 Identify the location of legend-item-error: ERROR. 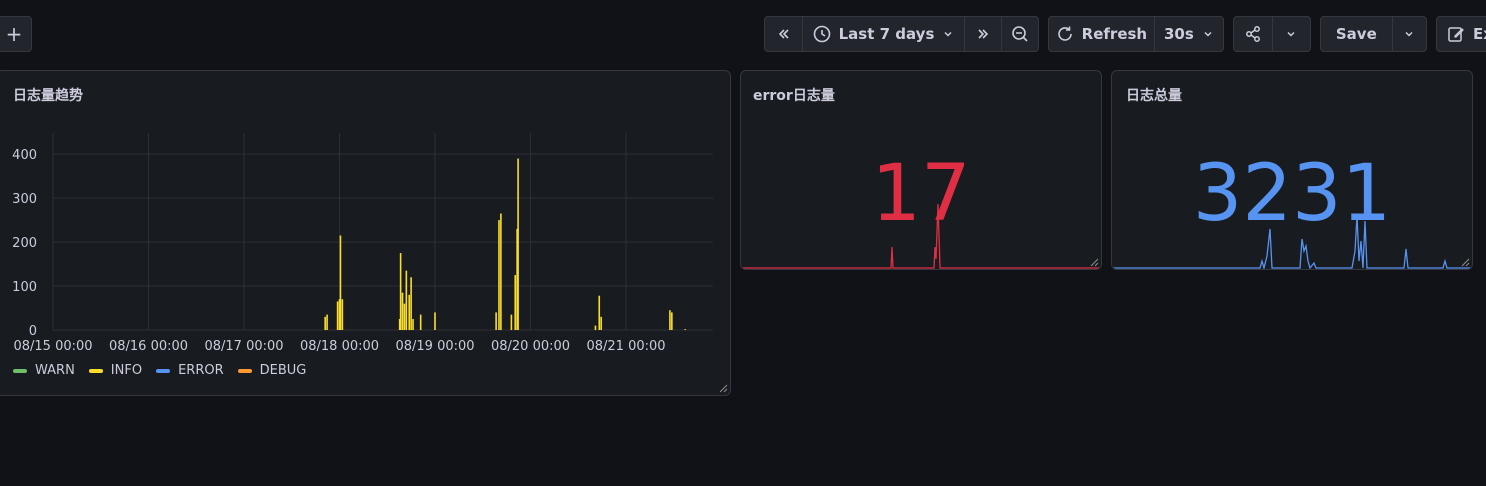
(190, 370).